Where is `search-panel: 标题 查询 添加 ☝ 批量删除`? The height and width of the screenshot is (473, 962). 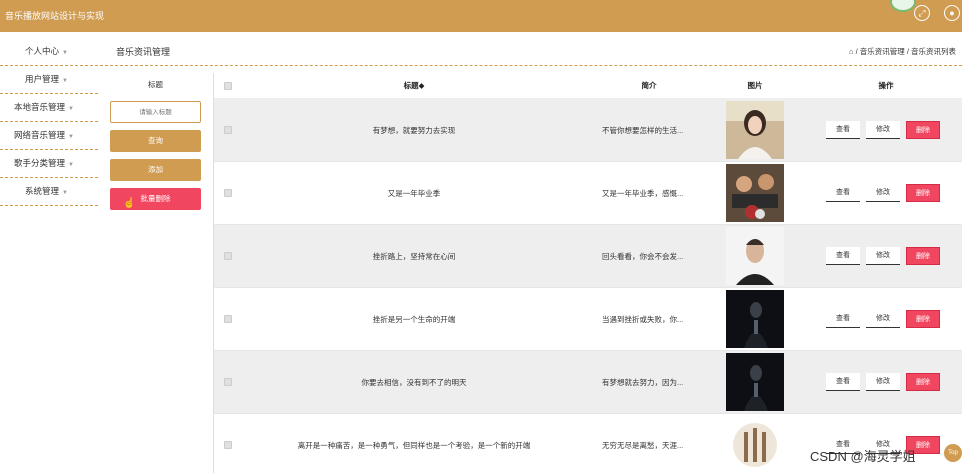 search-panel: 标题 查询 添加 ☝ 批量删除 is located at coordinates (155, 144).